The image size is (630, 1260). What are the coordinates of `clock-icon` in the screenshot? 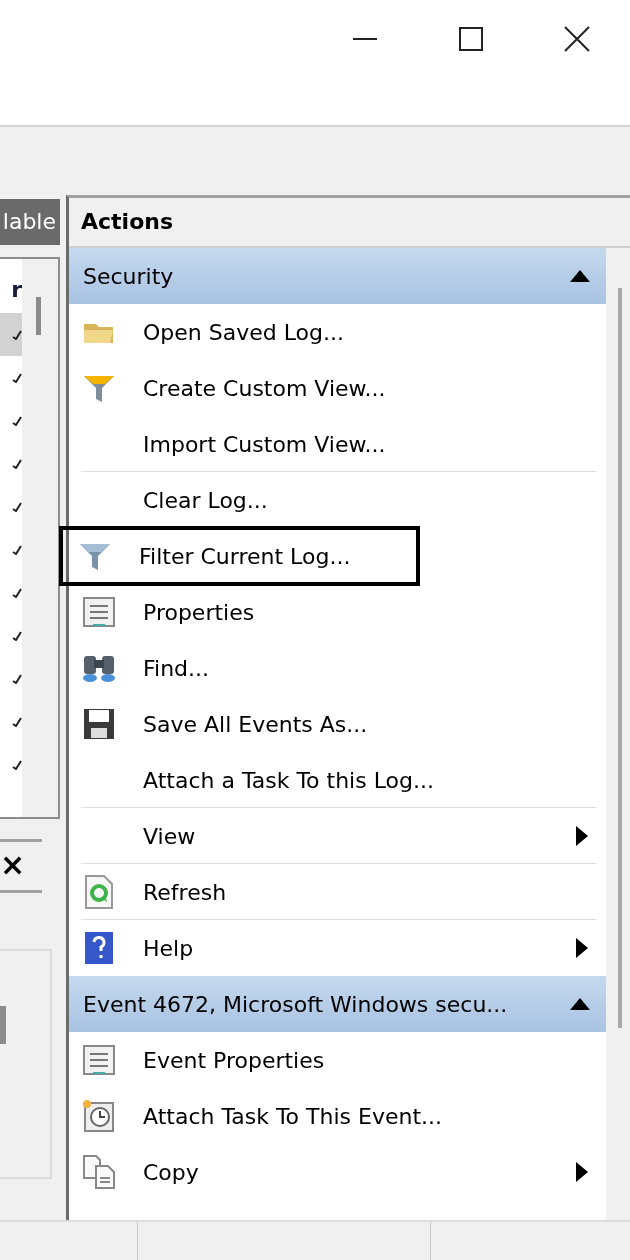 It's located at (99, 1116).